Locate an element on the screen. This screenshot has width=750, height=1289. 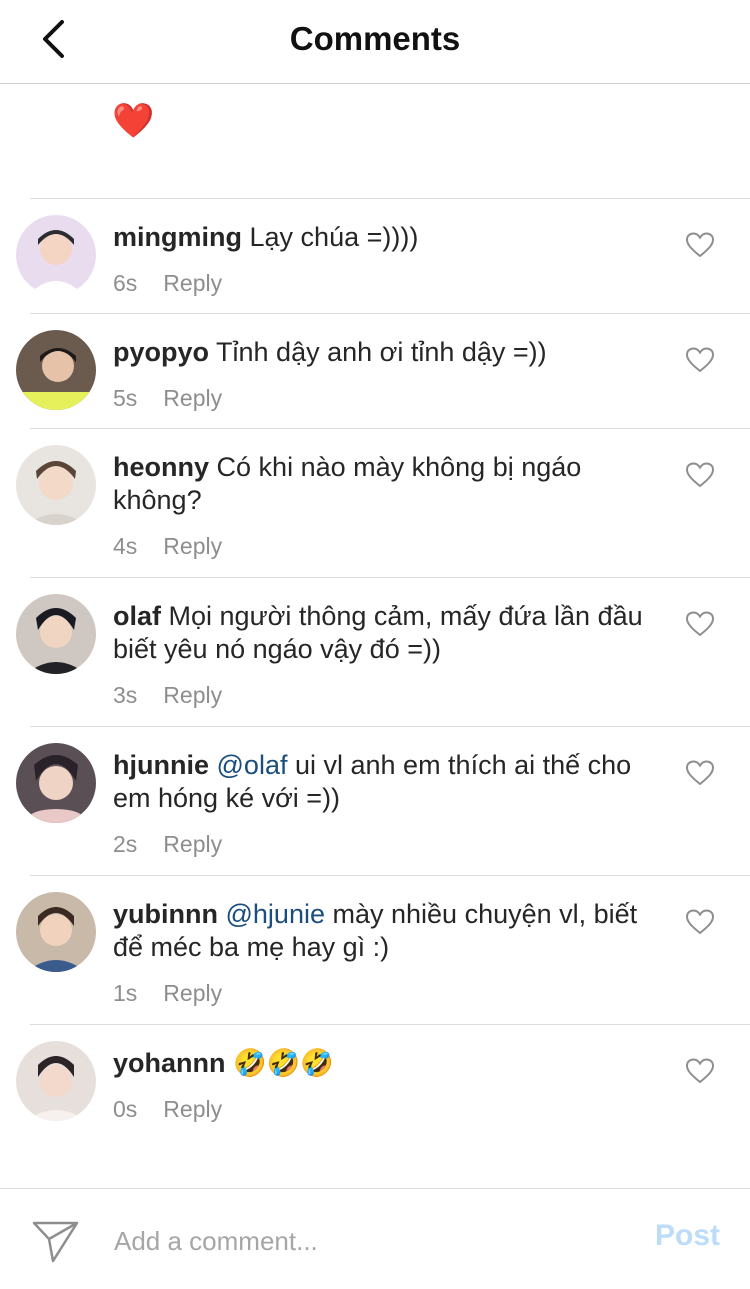
comment-body: Lạy chúa =)))) is located at coordinates (334, 237).